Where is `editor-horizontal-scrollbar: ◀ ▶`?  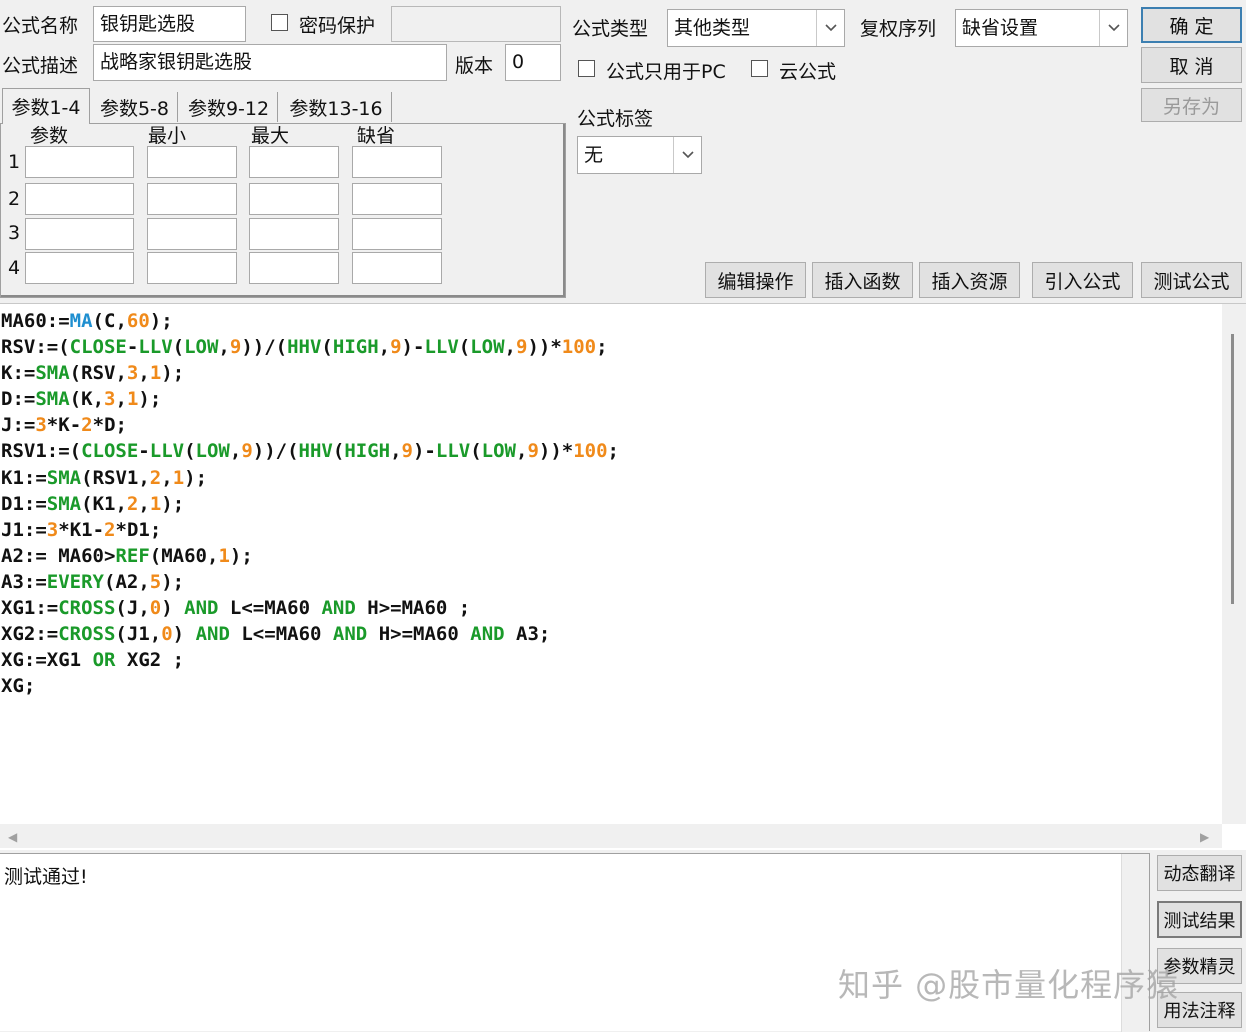 editor-horizontal-scrollbar: ◀ ▶ is located at coordinates (611, 836).